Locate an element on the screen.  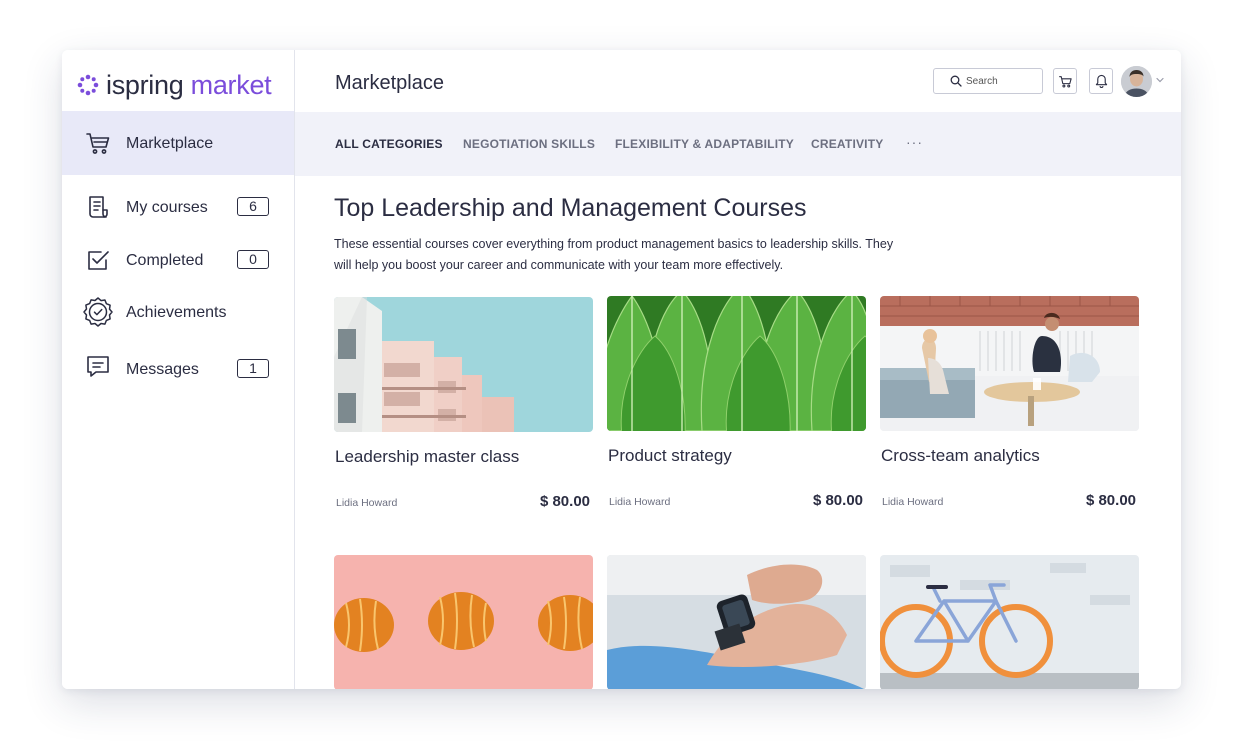
search-input is located at coordinates (1001, 81).